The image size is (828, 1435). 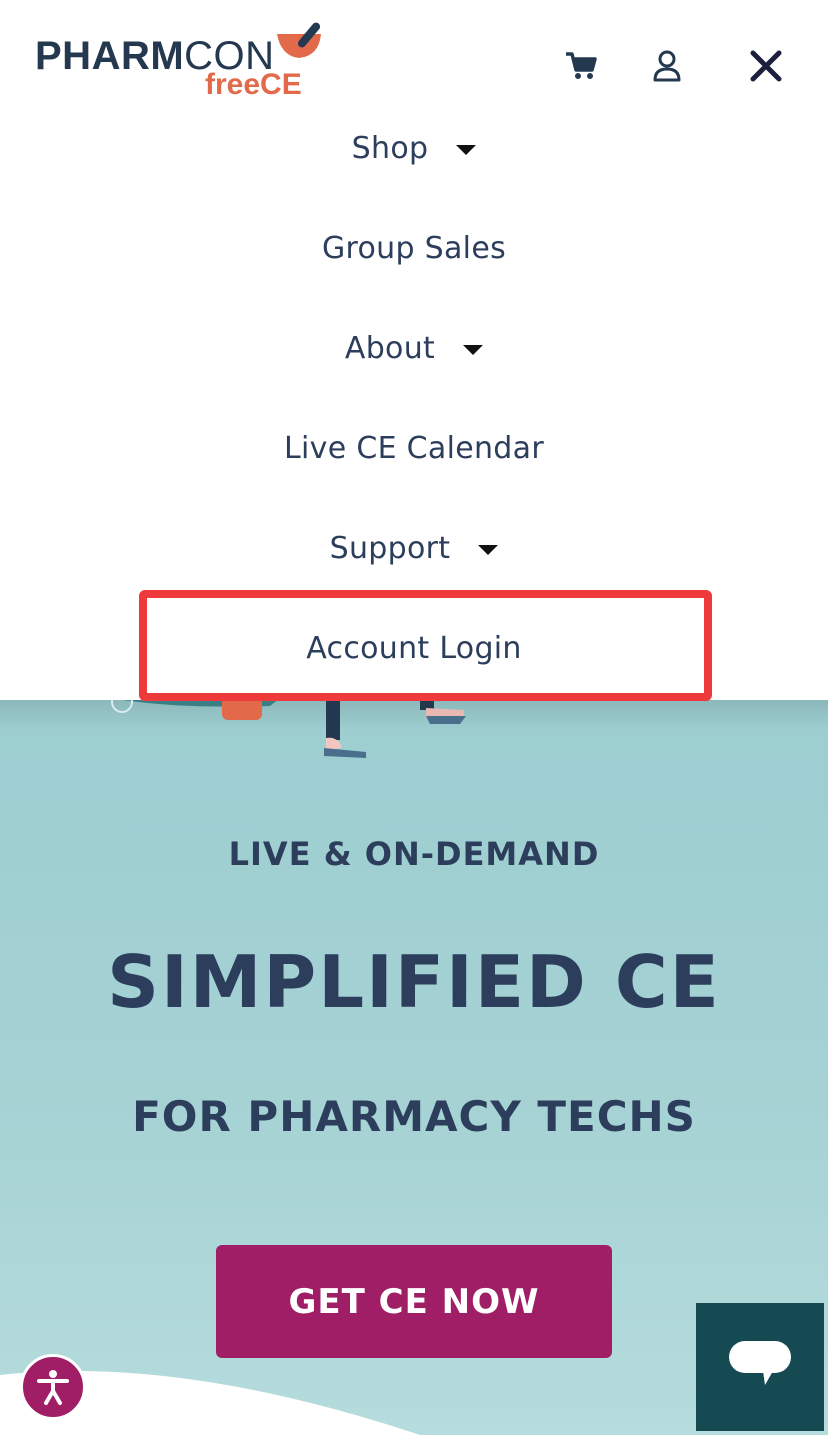 What do you see at coordinates (185, 59) in the screenshot?
I see `pharmcon-freece-logo: PHARMCON freeCE` at bounding box center [185, 59].